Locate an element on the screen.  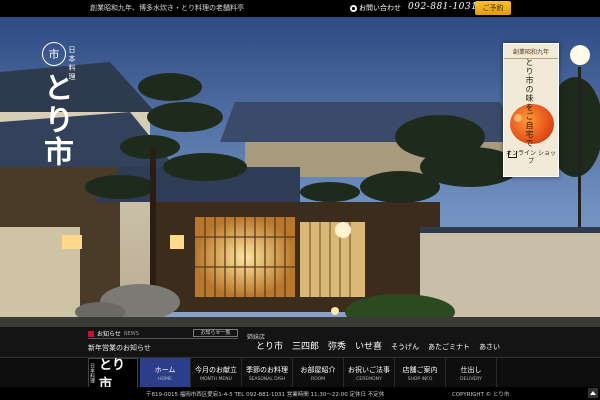
contact-link: お問い合わせ is located at coordinates (375, 8).